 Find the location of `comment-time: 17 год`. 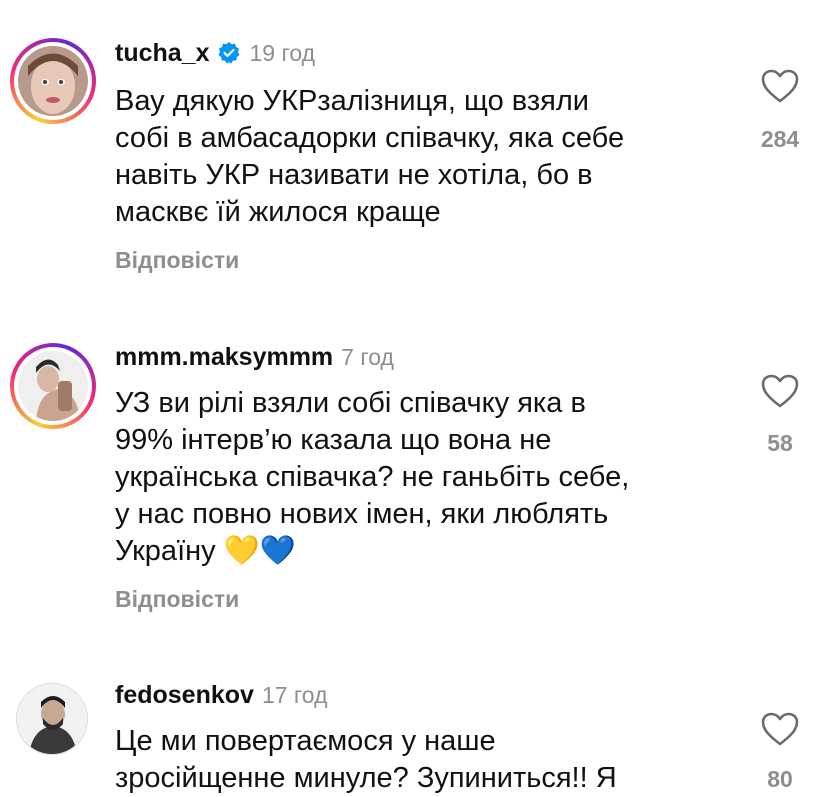

comment-time: 17 год is located at coordinates (294, 694).